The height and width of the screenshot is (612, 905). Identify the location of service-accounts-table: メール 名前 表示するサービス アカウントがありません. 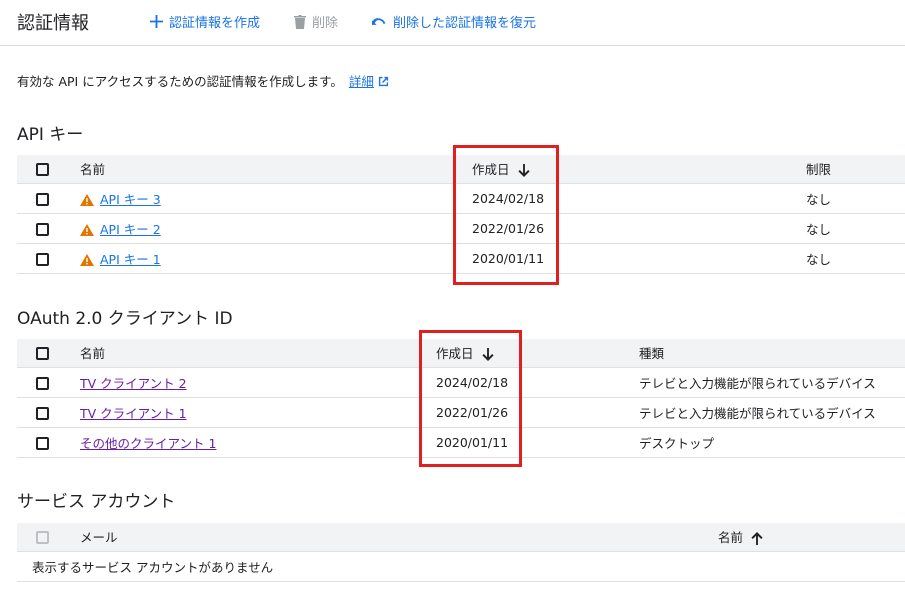
(461, 552).